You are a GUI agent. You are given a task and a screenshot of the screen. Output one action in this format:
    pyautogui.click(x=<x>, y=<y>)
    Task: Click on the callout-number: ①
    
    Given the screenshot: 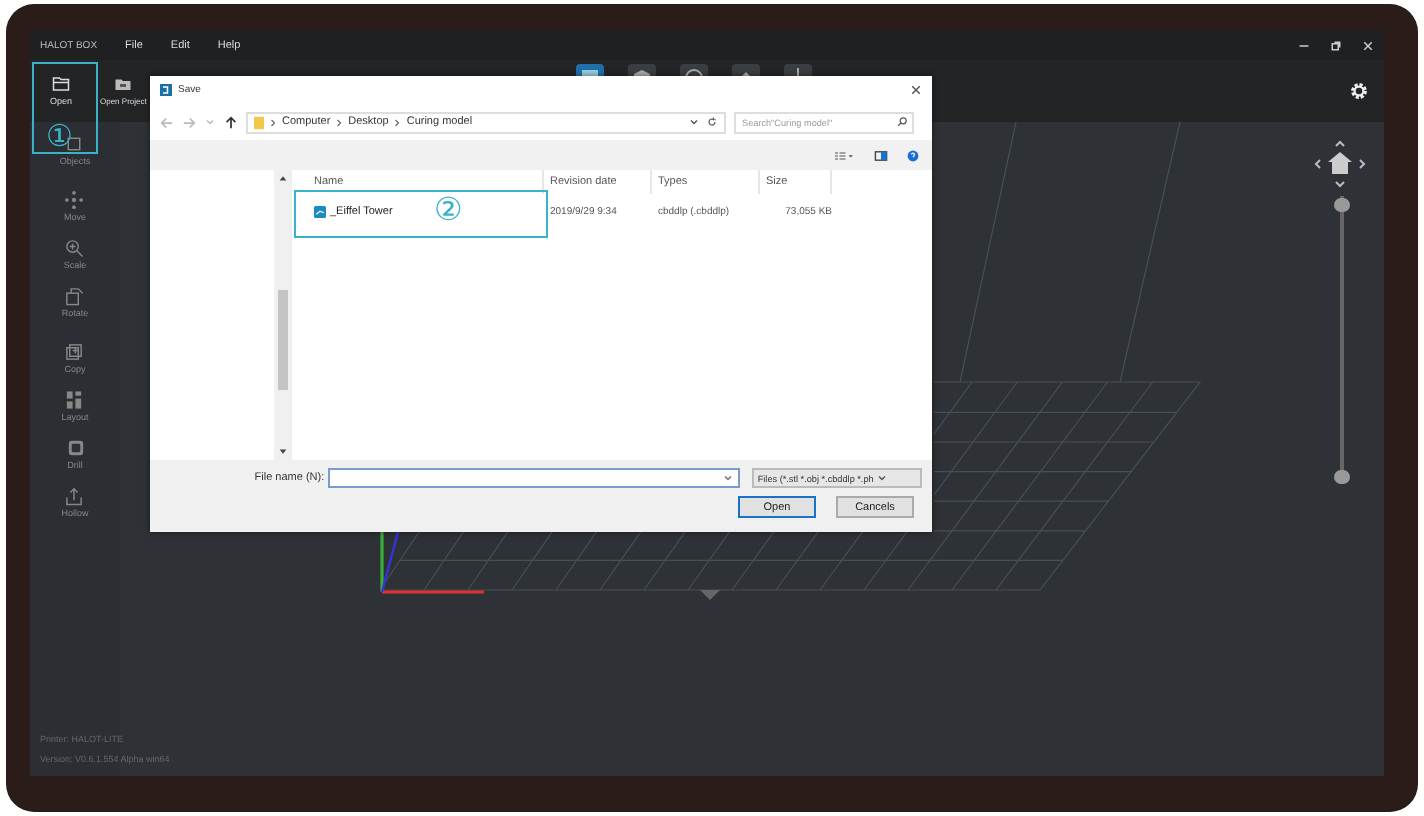 What is the action you would take?
    pyautogui.click(x=59, y=137)
    